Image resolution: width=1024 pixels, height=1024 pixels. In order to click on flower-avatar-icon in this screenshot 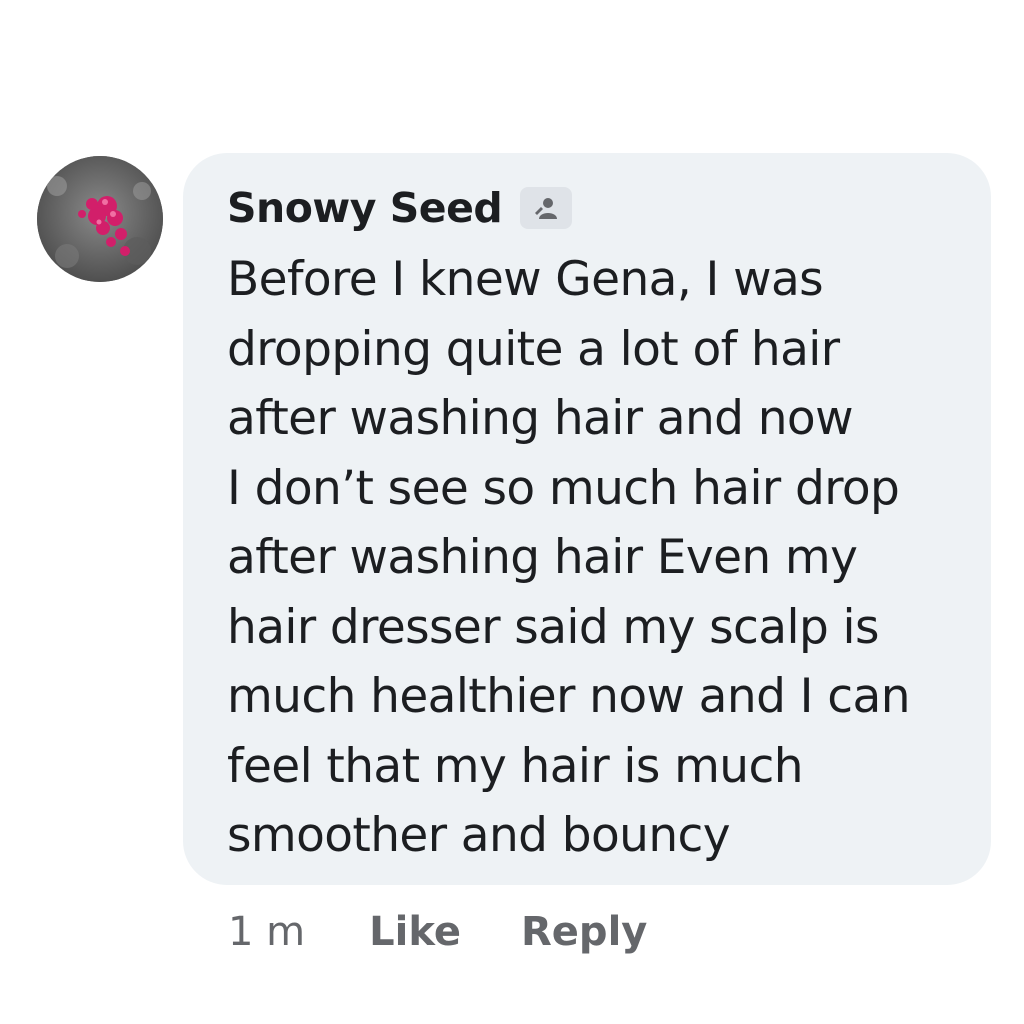, I will do `click(100, 219)`.